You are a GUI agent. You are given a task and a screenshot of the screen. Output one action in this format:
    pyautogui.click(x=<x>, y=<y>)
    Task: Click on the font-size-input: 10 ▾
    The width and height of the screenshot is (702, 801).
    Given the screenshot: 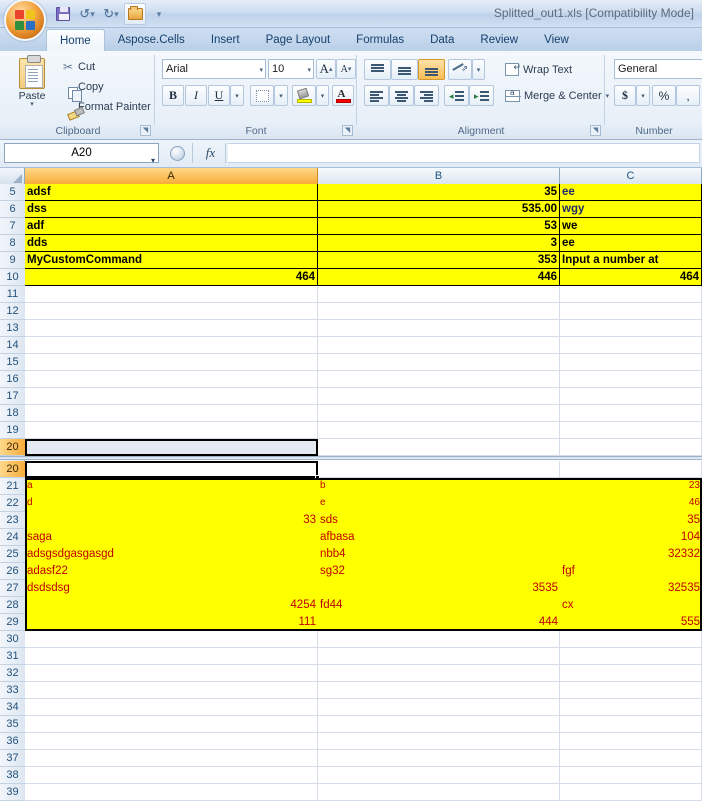 What is the action you would take?
    pyautogui.click(x=291, y=69)
    